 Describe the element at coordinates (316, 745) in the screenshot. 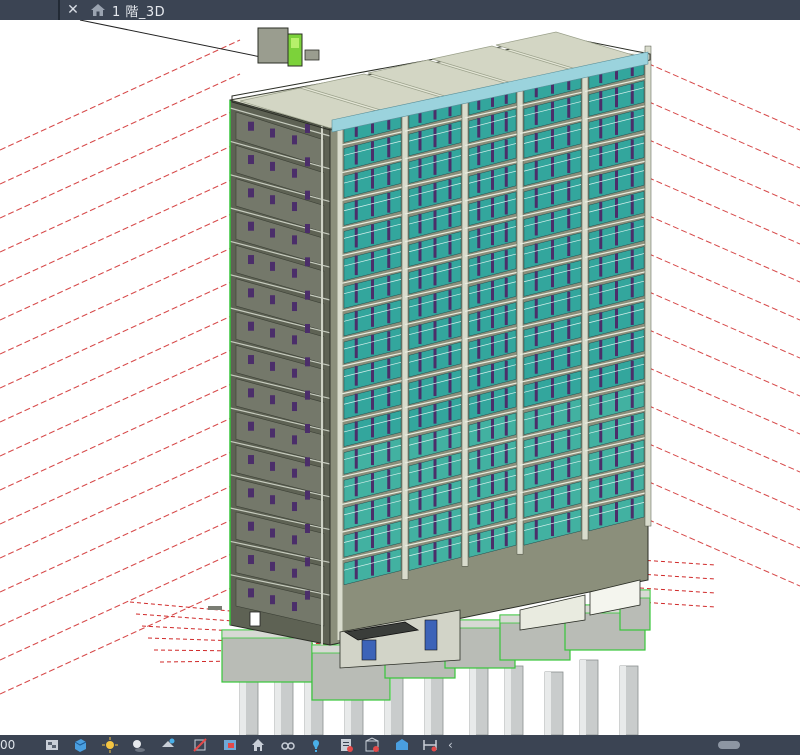

I see `reveal-hidden-icon` at that location.